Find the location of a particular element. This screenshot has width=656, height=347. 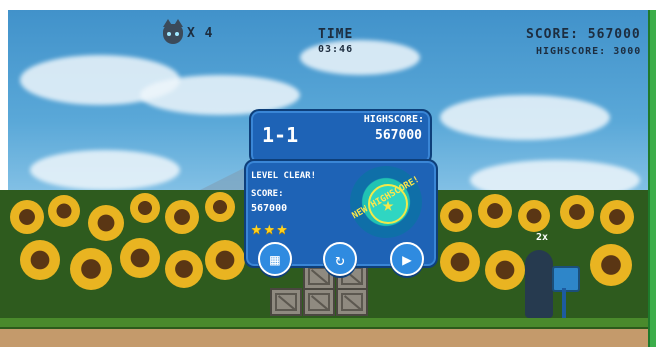

highscore-display: HIGHSCORE: 3000 is located at coordinates (589, 51).